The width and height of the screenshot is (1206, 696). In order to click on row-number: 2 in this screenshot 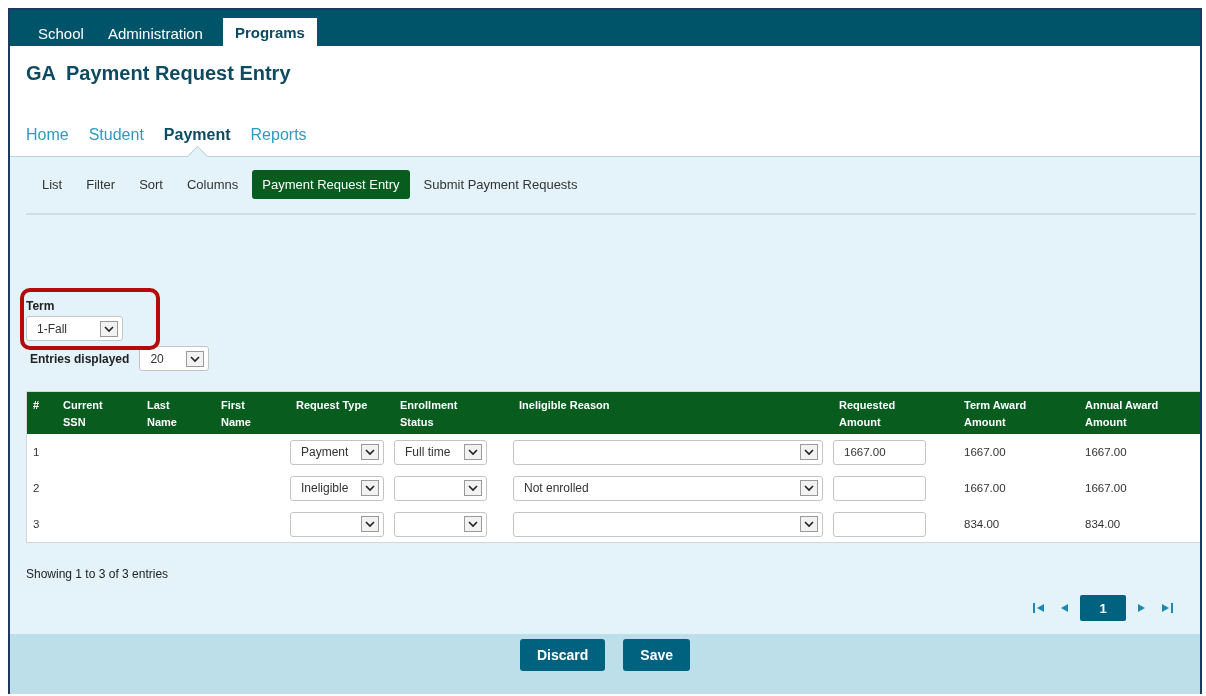, I will do `click(36, 488)`.